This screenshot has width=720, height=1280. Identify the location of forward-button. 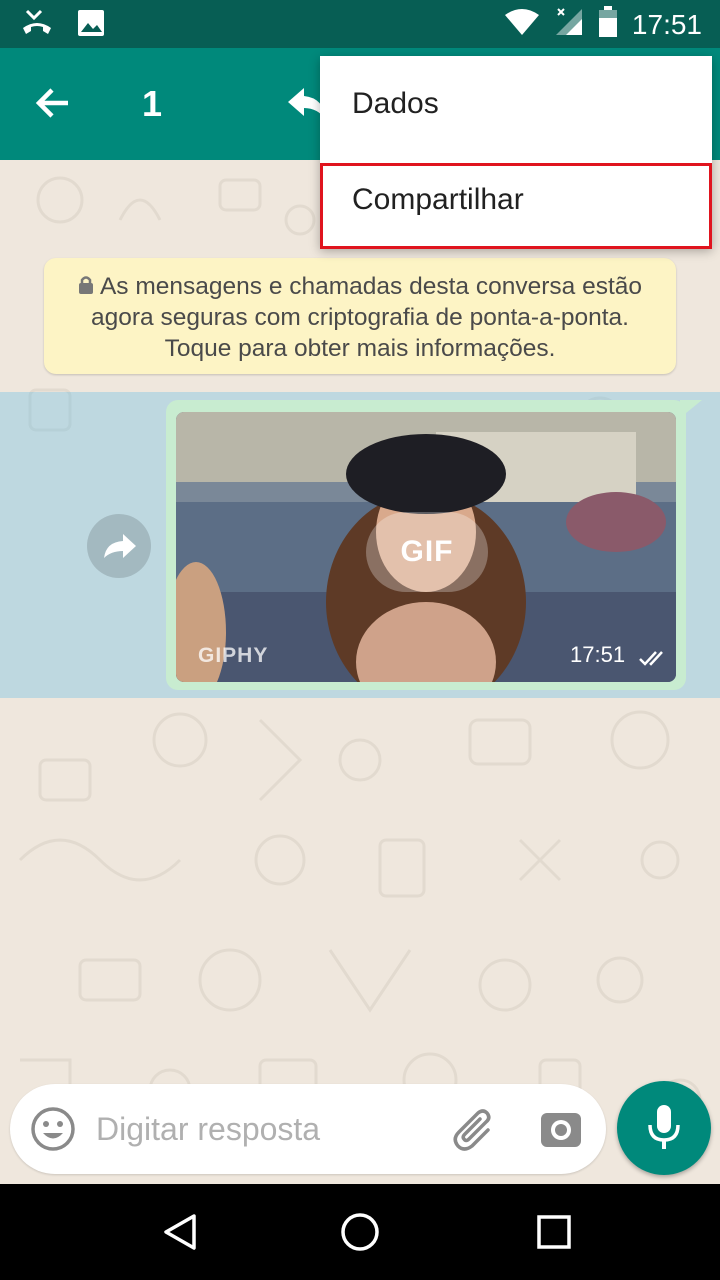
(119, 546).